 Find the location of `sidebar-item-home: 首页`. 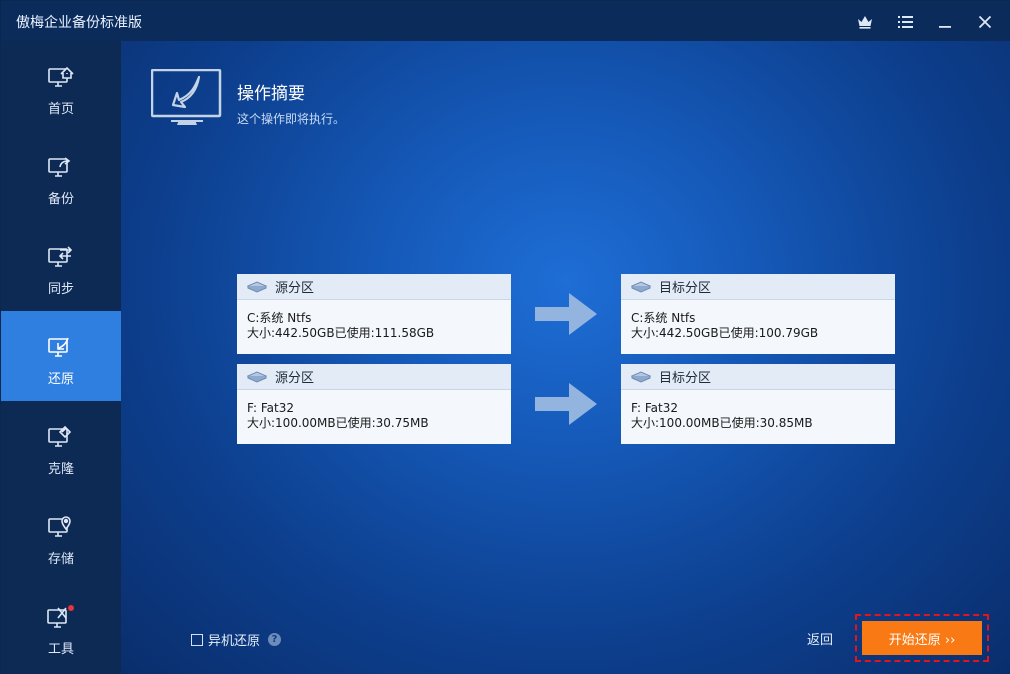

sidebar-item-home: 首页 is located at coordinates (61, 86).